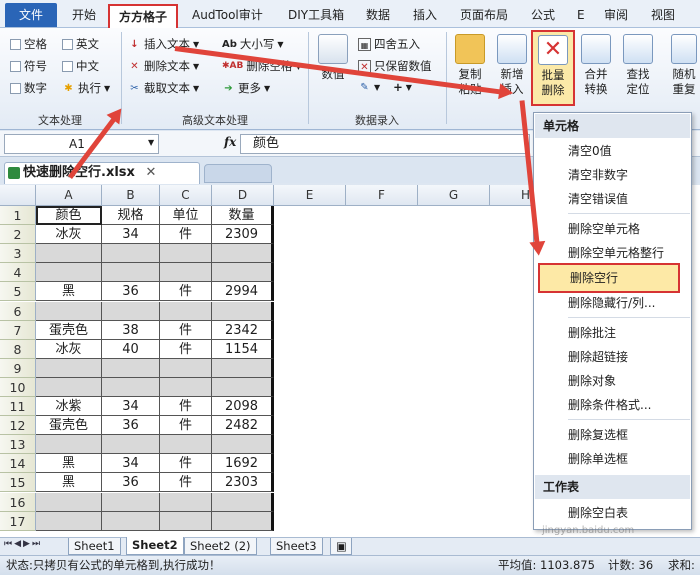  I want to click on cell-C6, so click(186, 311).